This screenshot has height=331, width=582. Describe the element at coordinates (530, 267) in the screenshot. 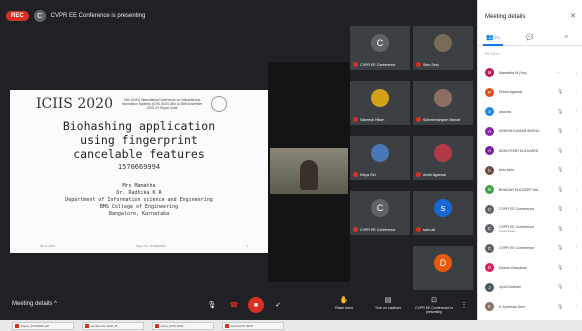

I see `participant-row: D Deeba Chaudhari 🎙 ⋮` at that location.